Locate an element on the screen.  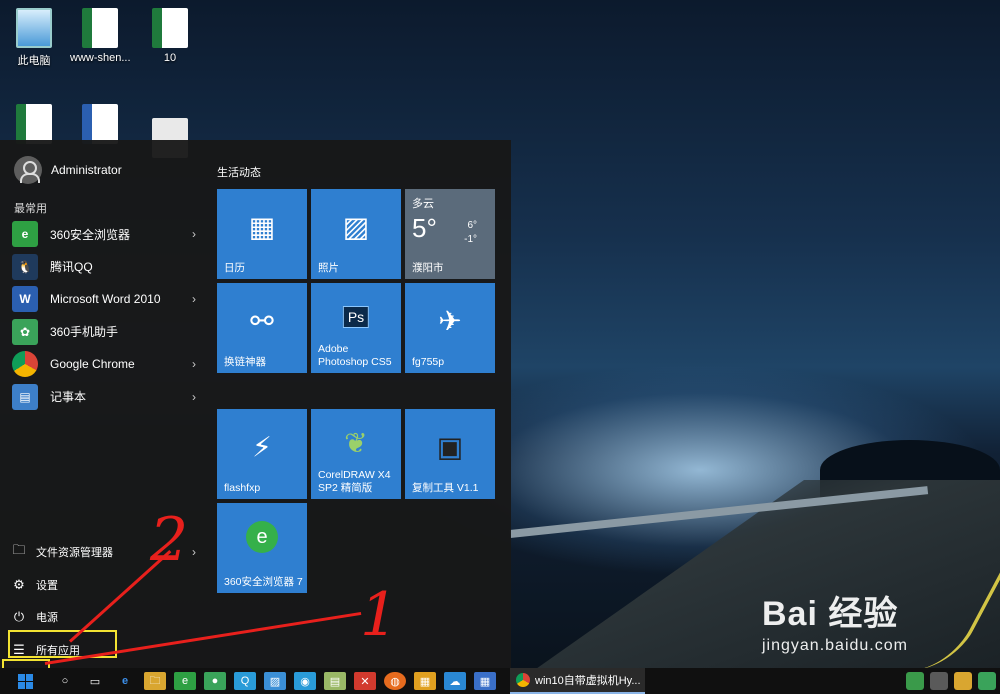
tile-label: 换链神器 is located at coordinates (245, 362).